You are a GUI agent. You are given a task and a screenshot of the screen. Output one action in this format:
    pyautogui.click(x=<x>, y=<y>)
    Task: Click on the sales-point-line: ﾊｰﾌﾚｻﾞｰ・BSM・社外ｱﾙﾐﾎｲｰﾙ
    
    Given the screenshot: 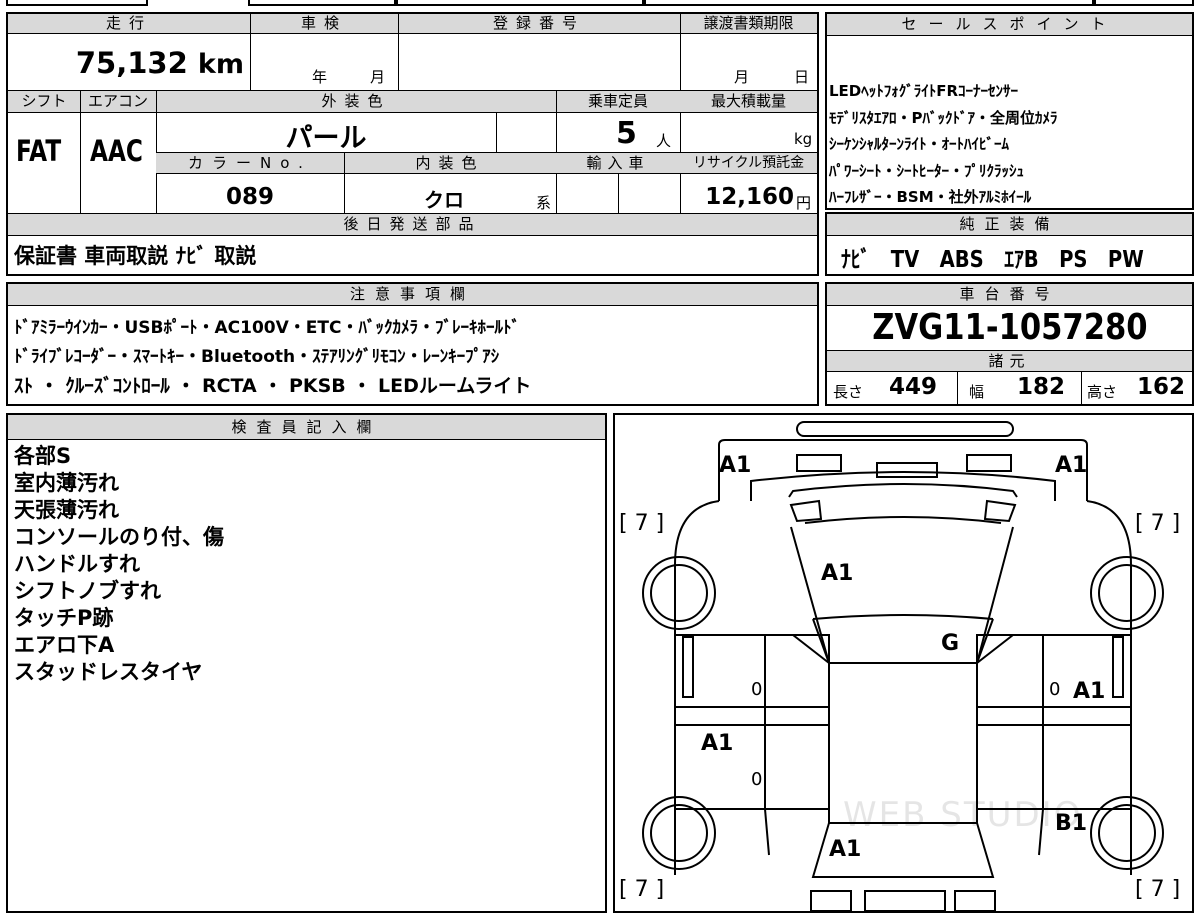 What is the action you would take?
    pyautogui.click(x=930, y=197)
    